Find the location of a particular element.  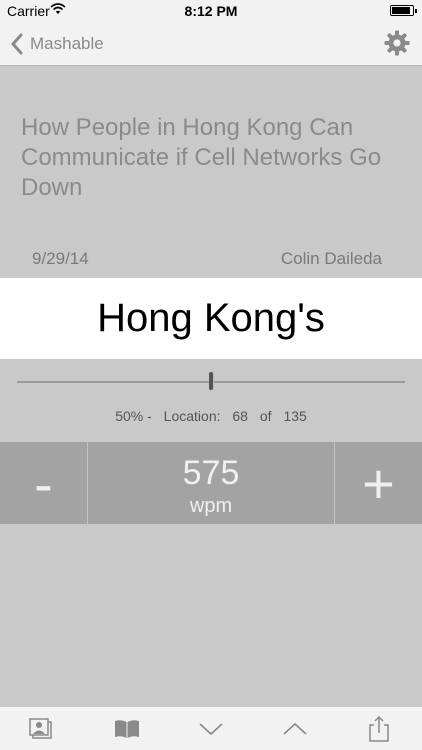

increase-speed-button: + is located at coordinates (378, 483).